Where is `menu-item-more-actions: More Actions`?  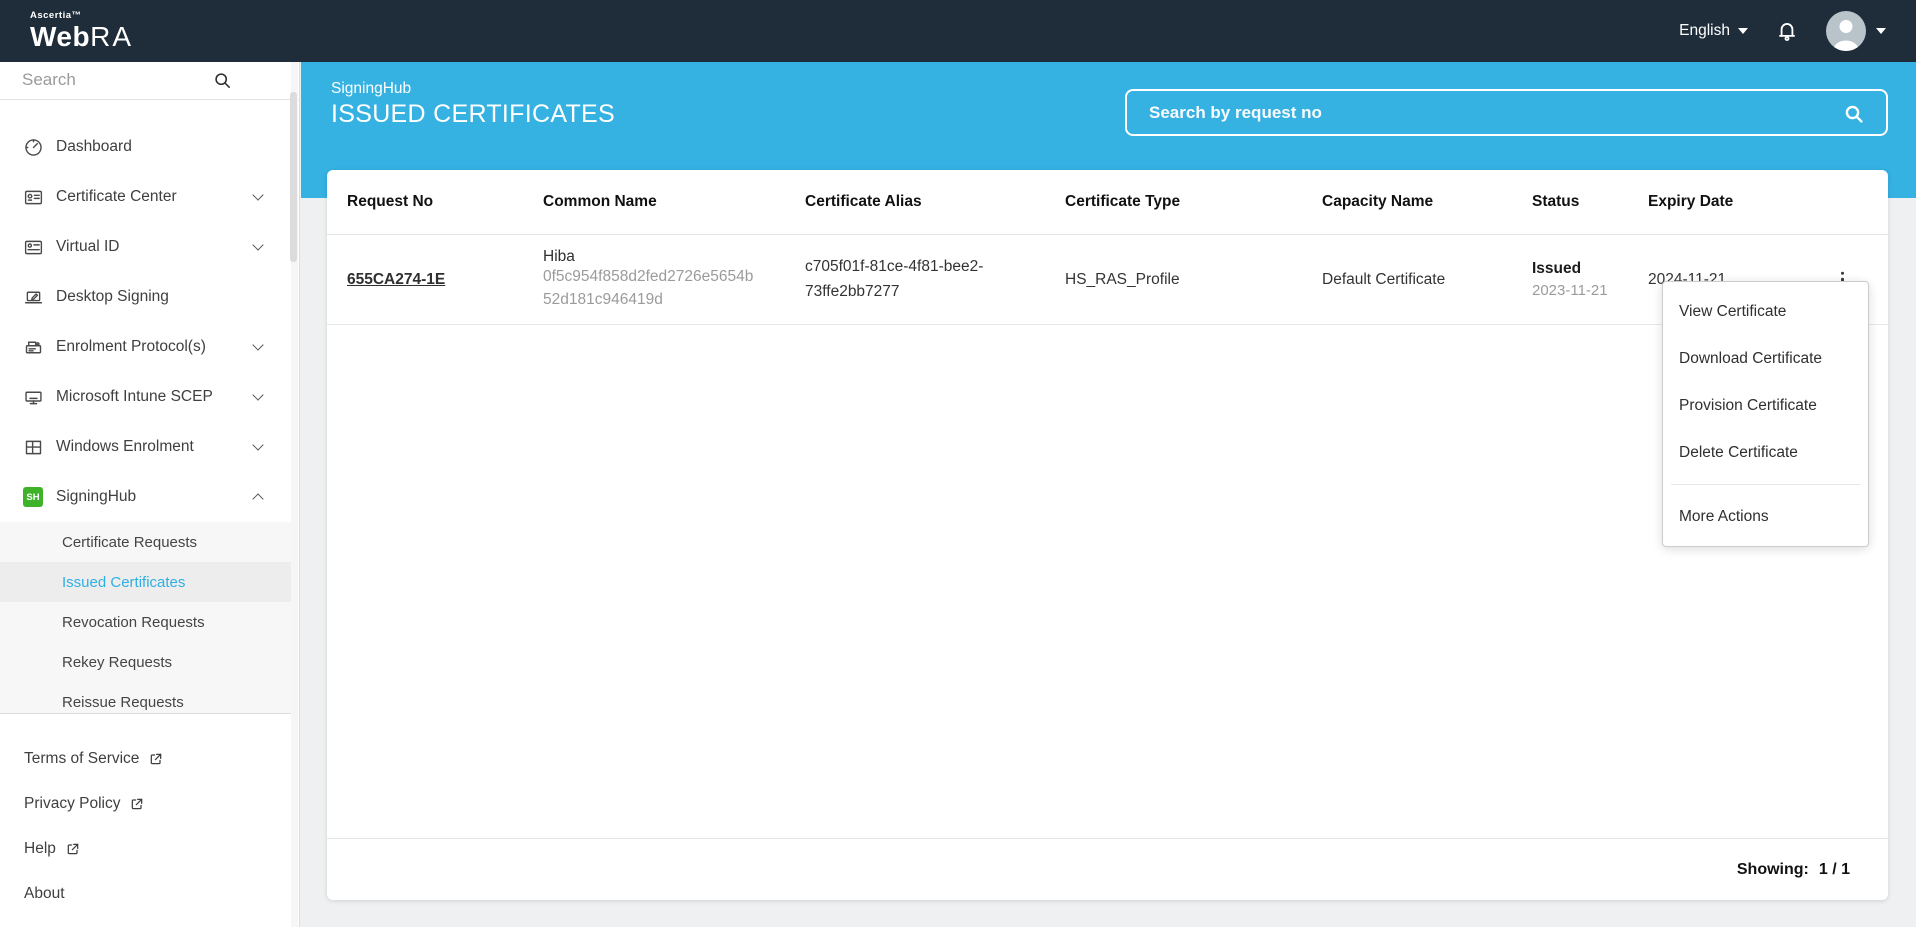
menu-item-more-actions: More Actions is located at coordinates (1765, 516).